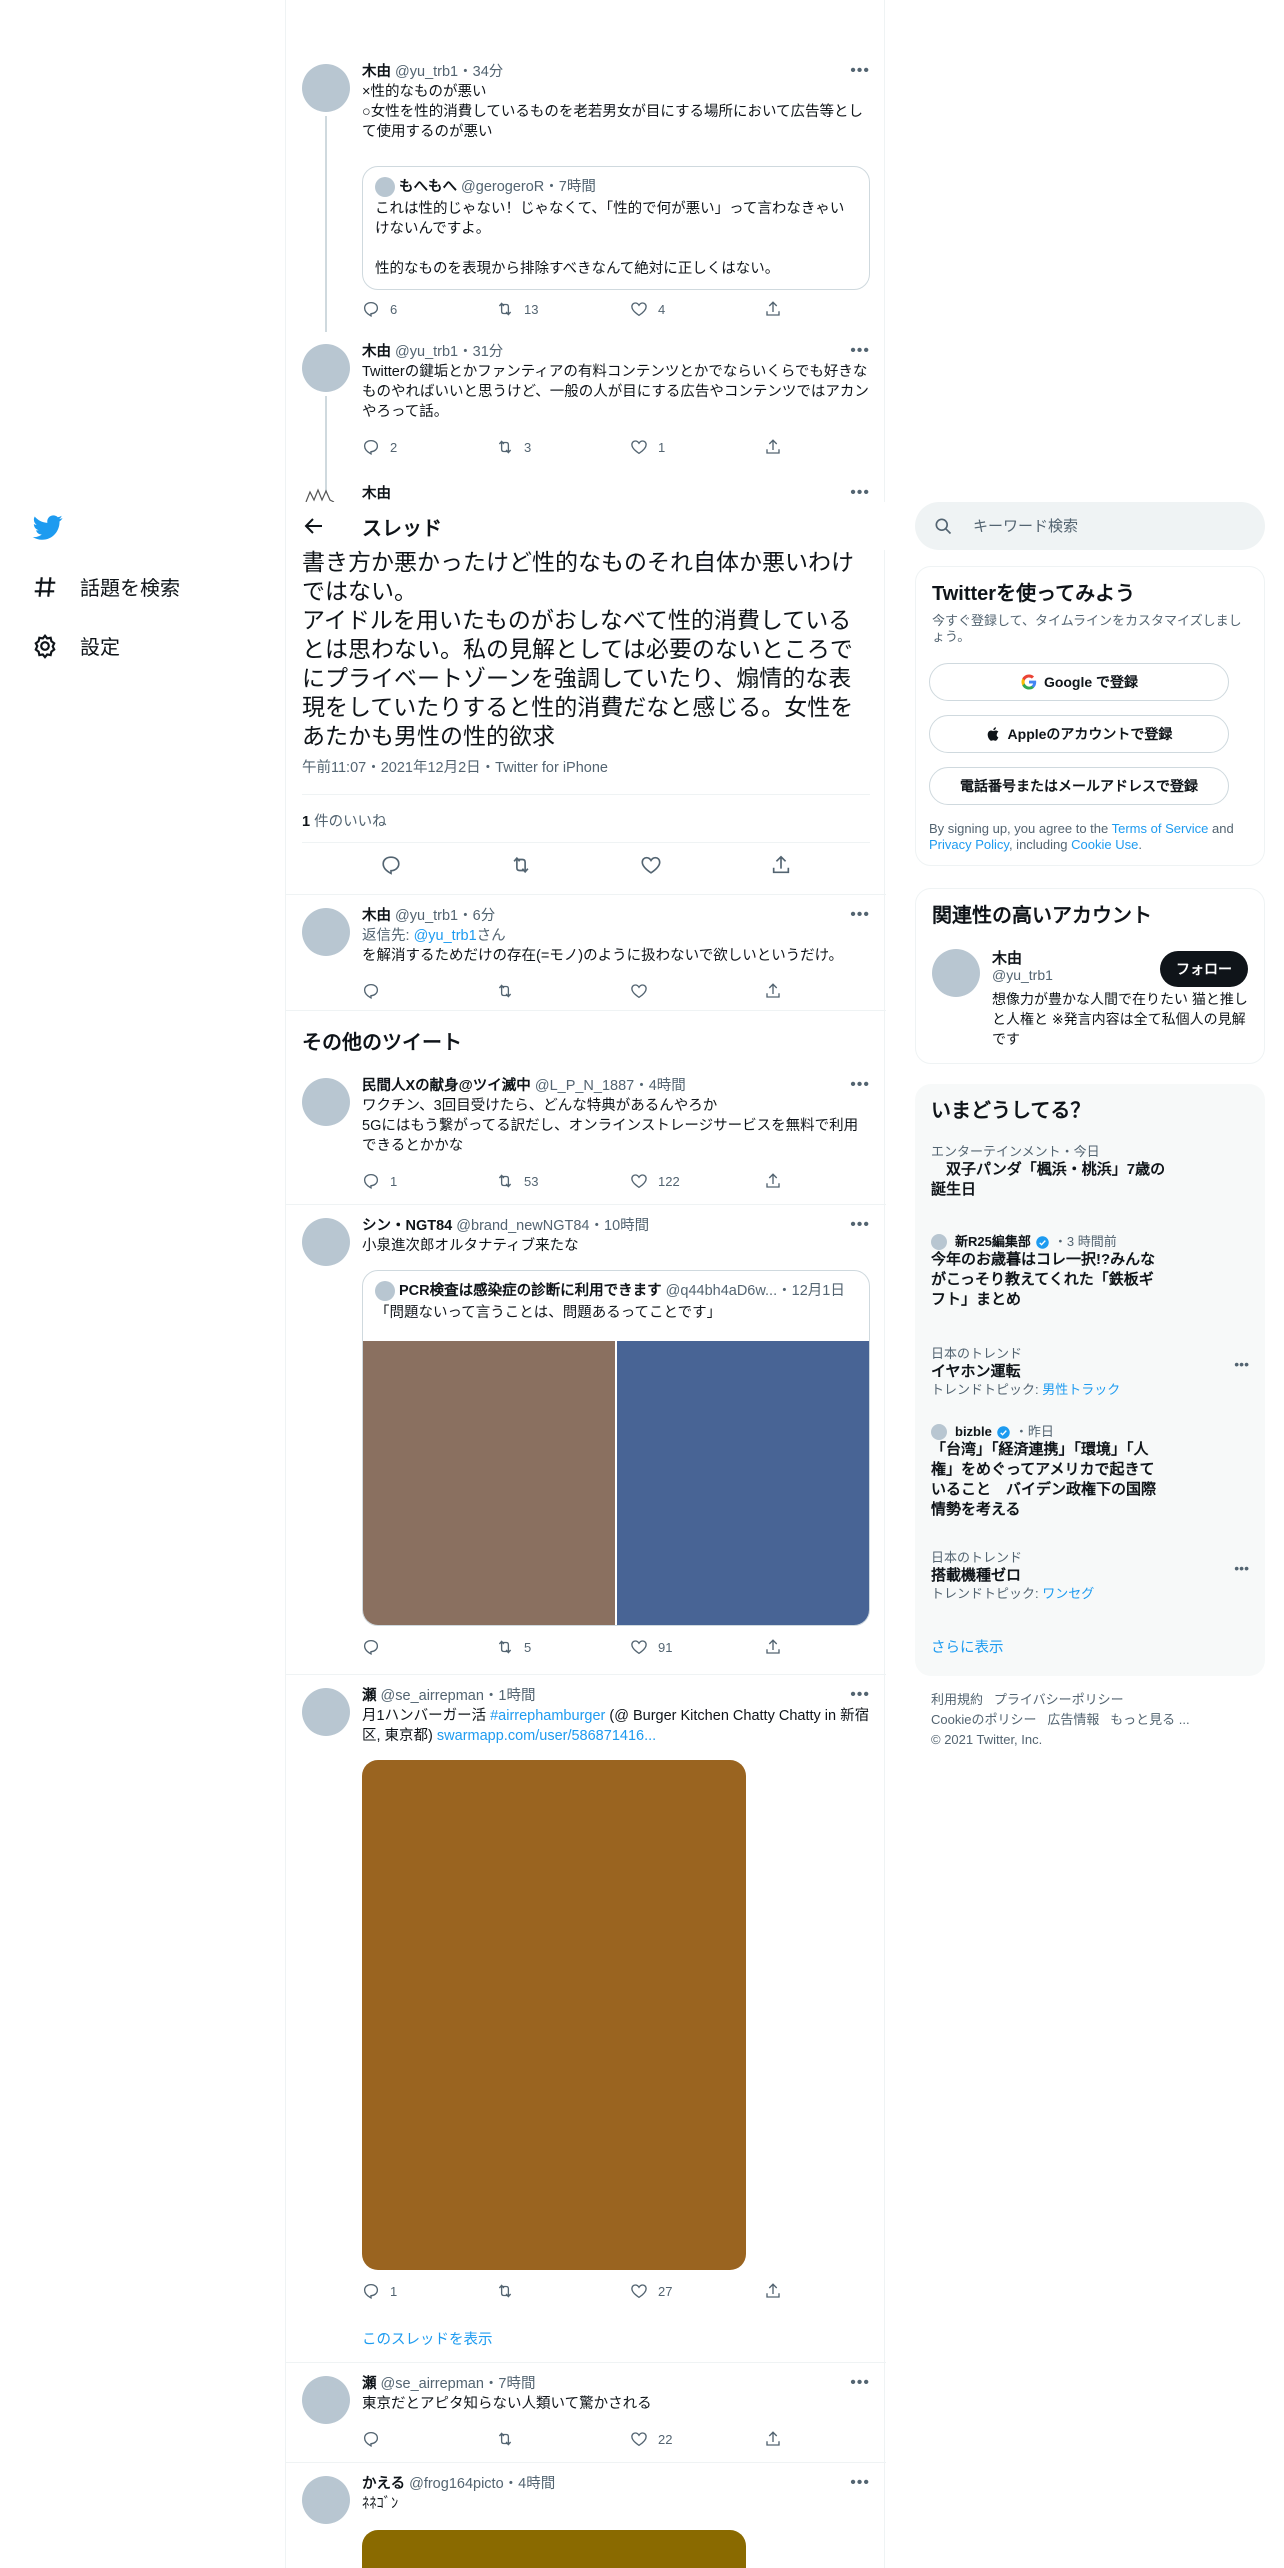  I want to click on timestamp: ・10時間, so click(620, 1226).